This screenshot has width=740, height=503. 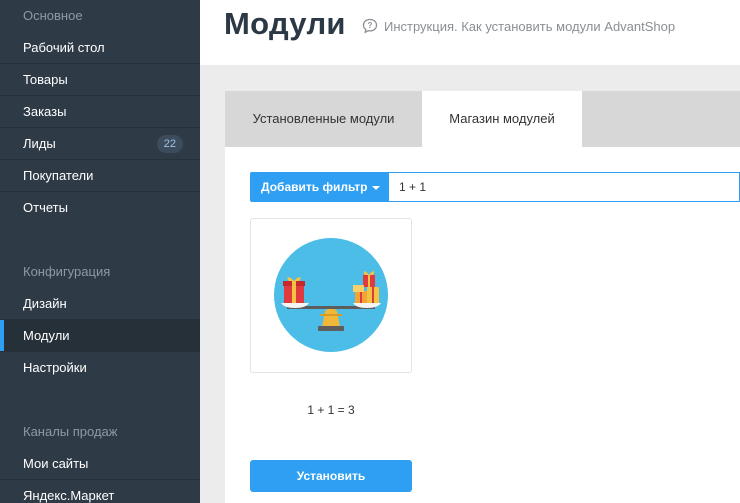 I want to click on module-scales-gifts-image, so click(x=331, y=295).